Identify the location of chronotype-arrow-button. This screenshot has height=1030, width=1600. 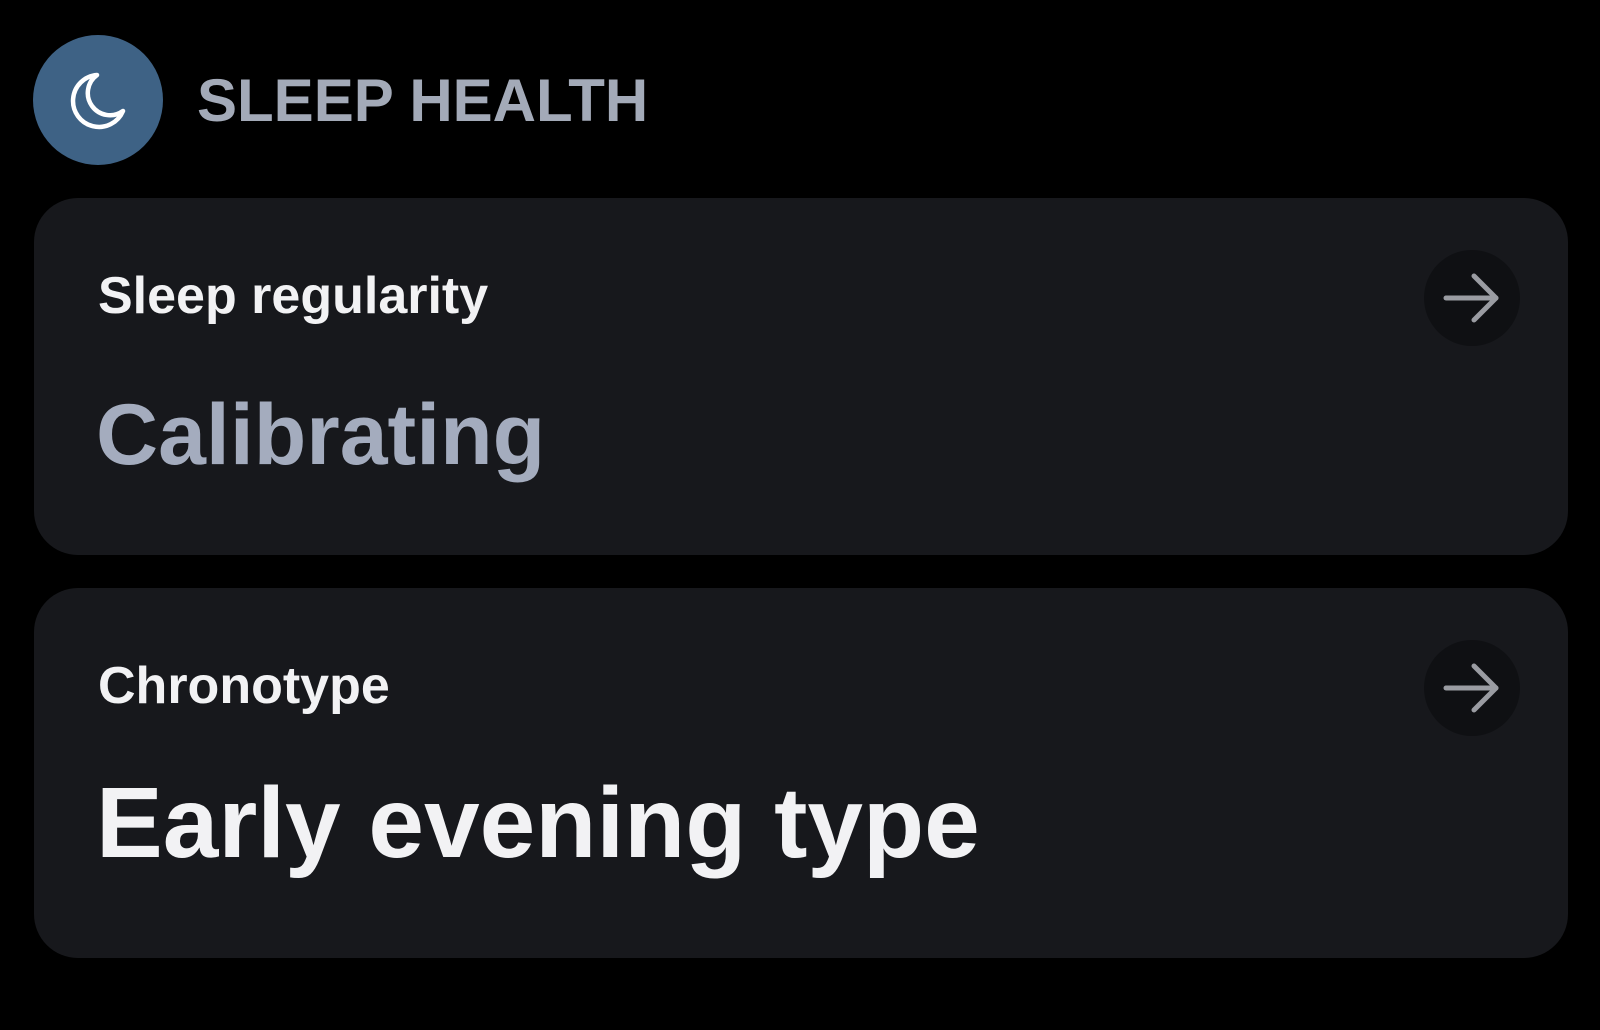
(1472, 688).